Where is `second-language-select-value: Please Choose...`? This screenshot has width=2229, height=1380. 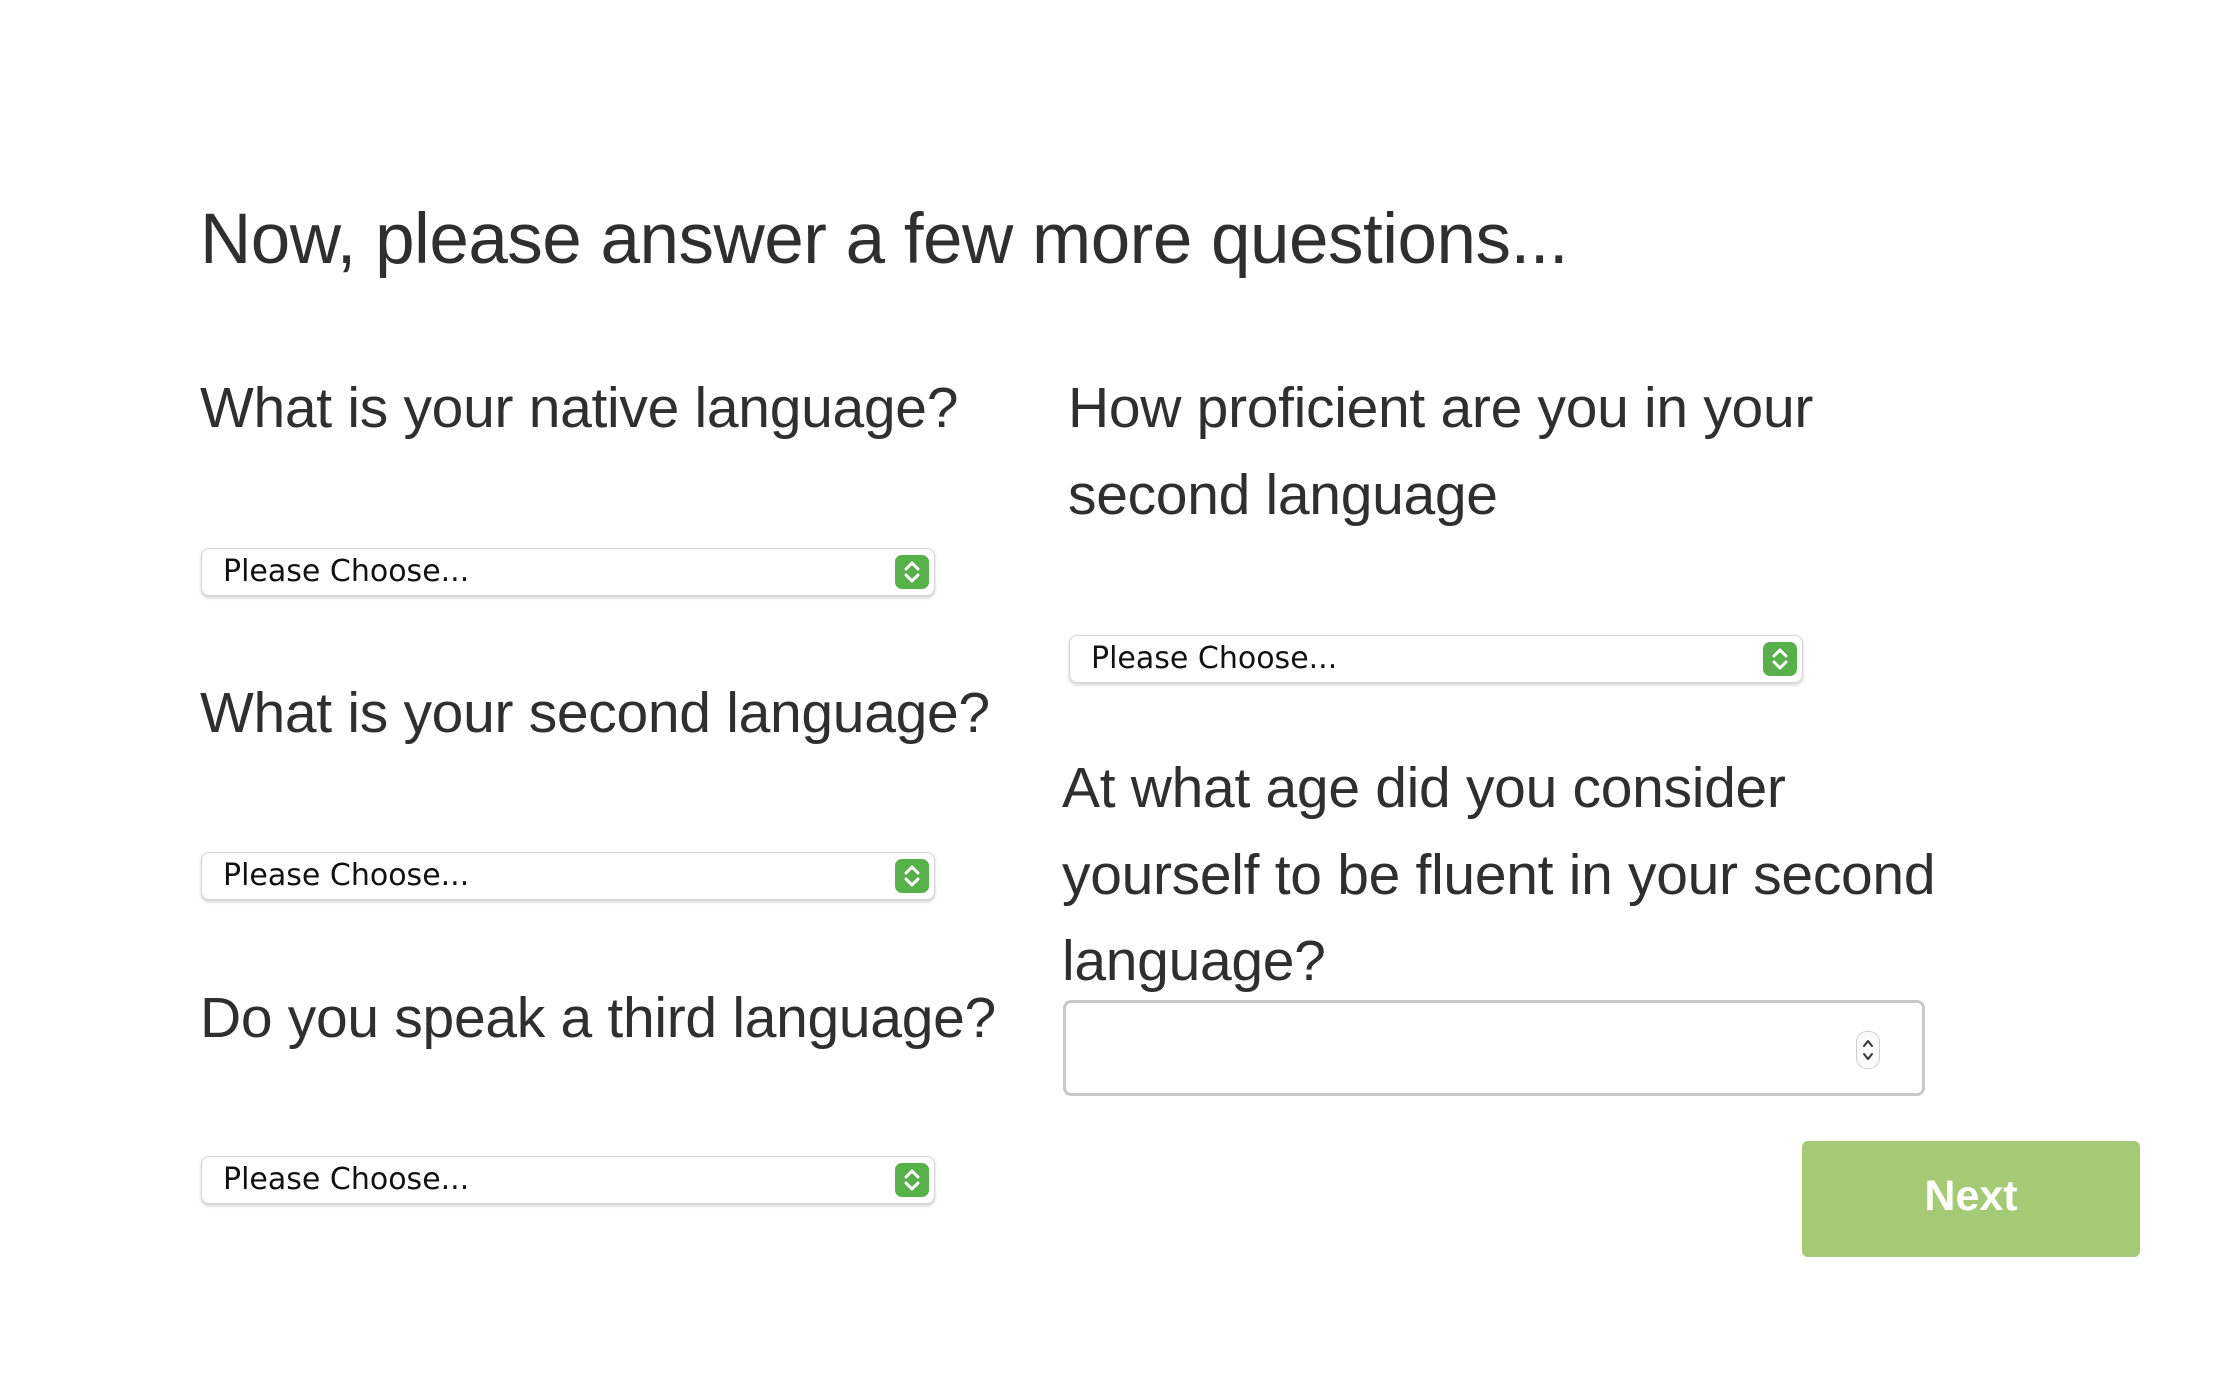
second-language-select-value: Please Choose... is located at coordinates (346, 875).